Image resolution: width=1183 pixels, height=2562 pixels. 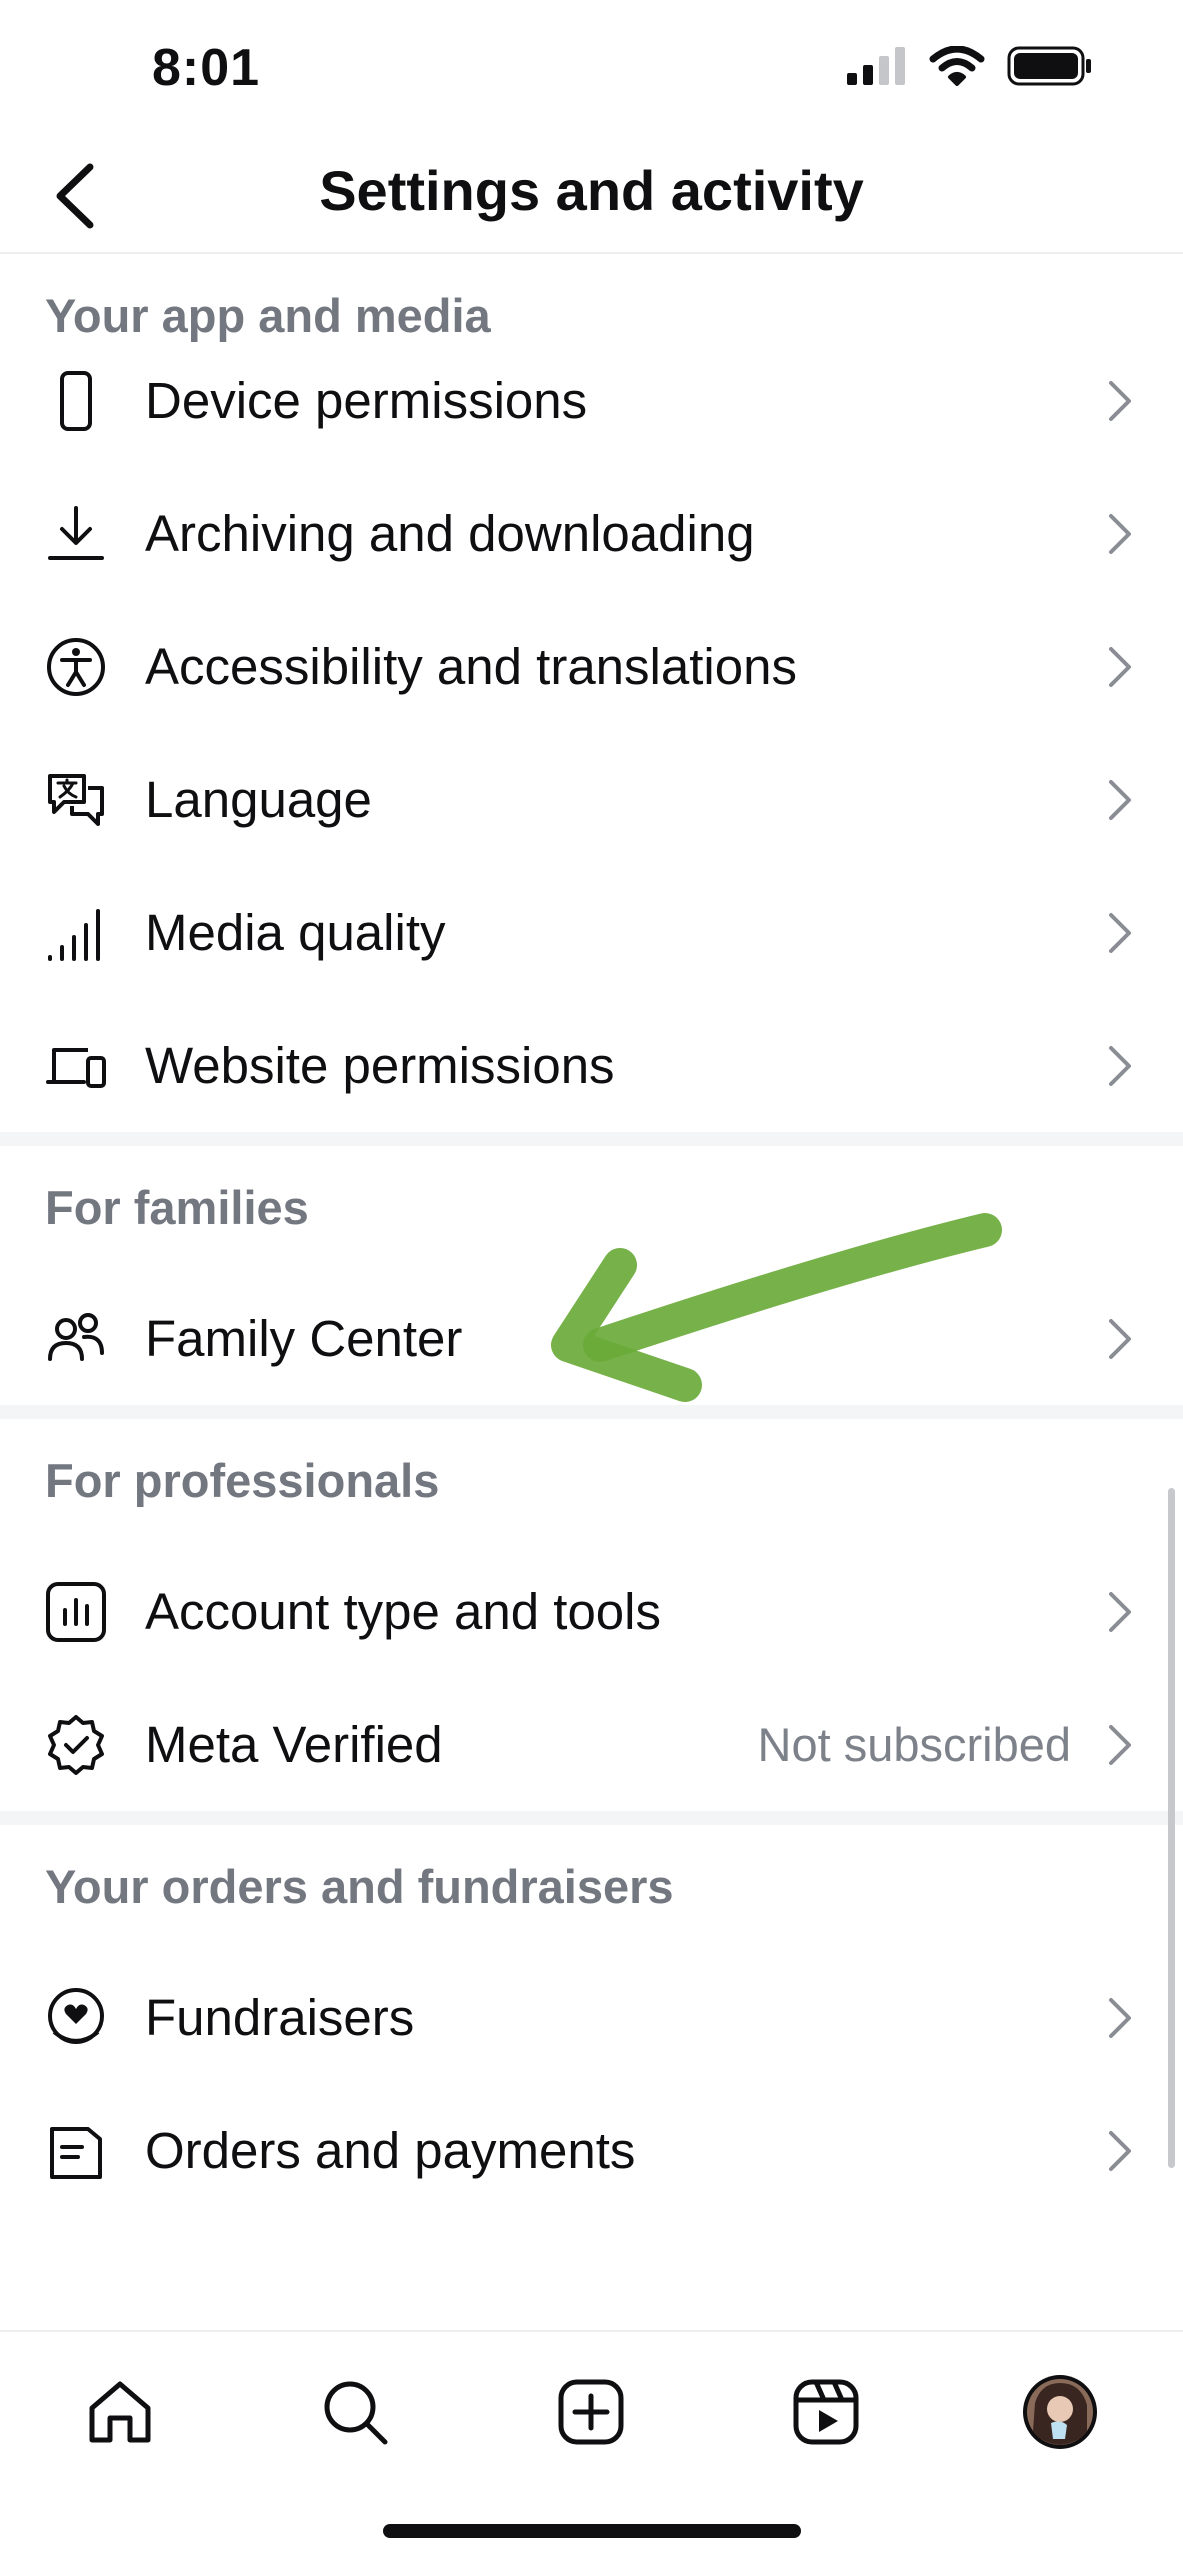 I want to click on create-icon, so click(x=591, y=2412).